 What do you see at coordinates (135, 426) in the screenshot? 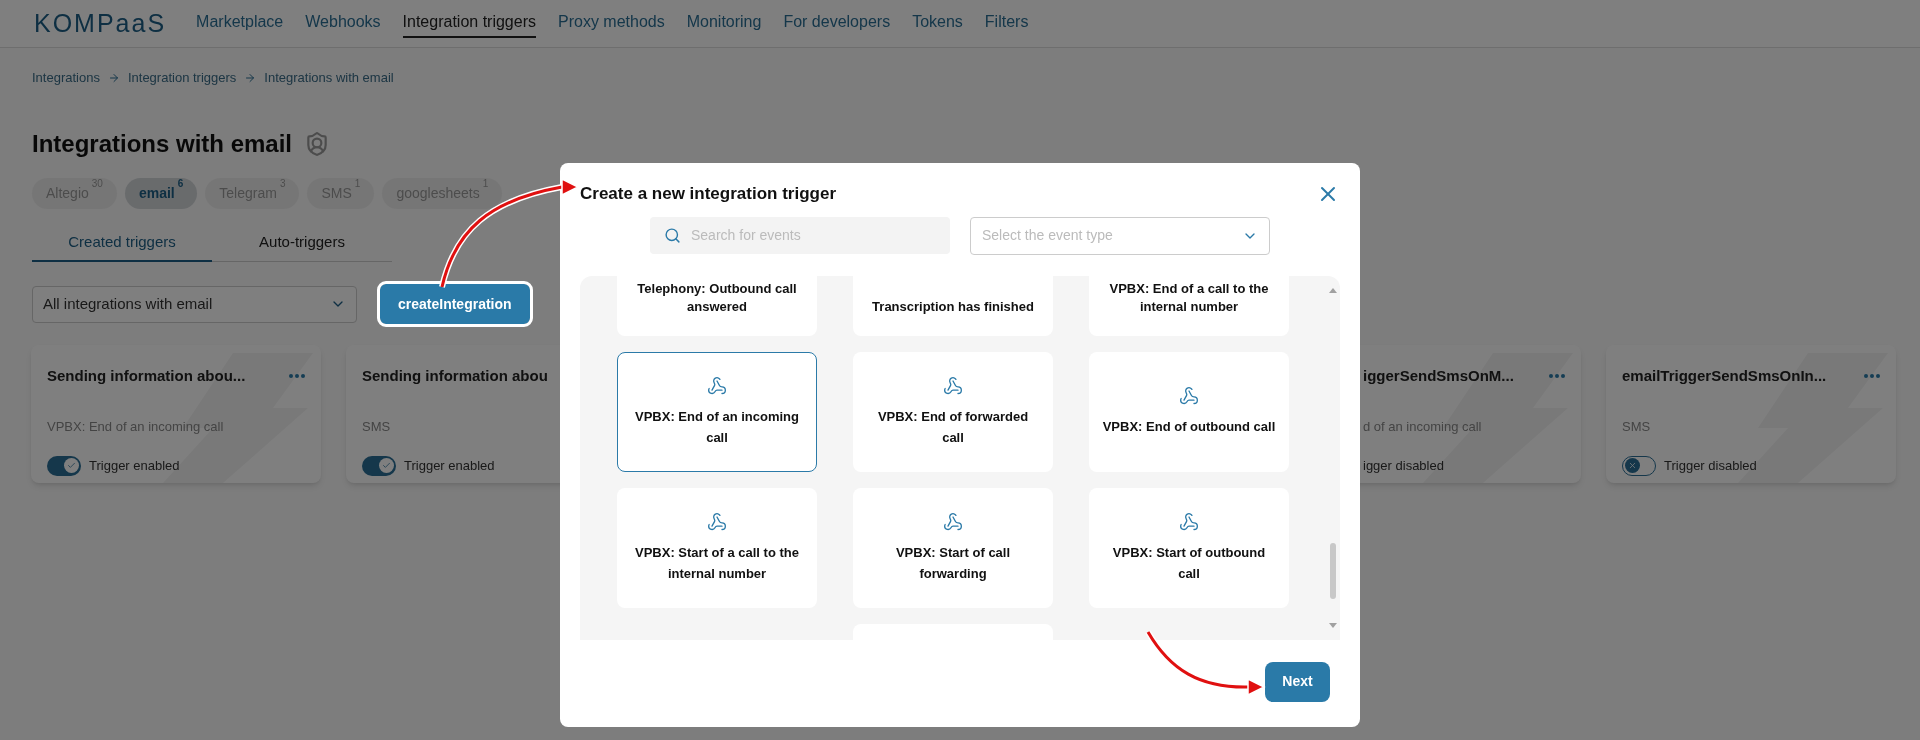
I see `card-event: VPBX: End of an incoming call` at bounding box center [135, 426].